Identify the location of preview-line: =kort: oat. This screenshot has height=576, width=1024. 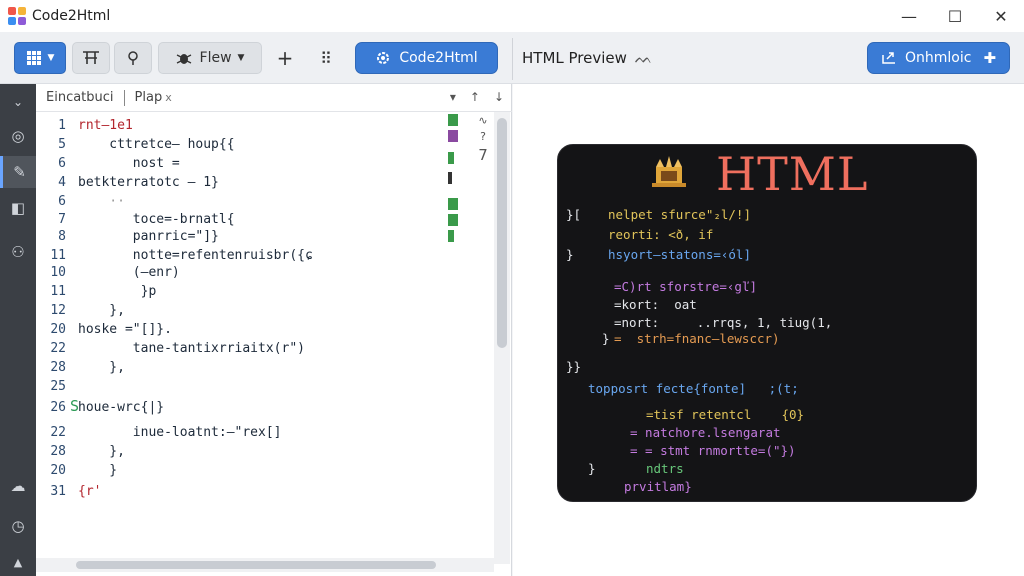
(655, 304).